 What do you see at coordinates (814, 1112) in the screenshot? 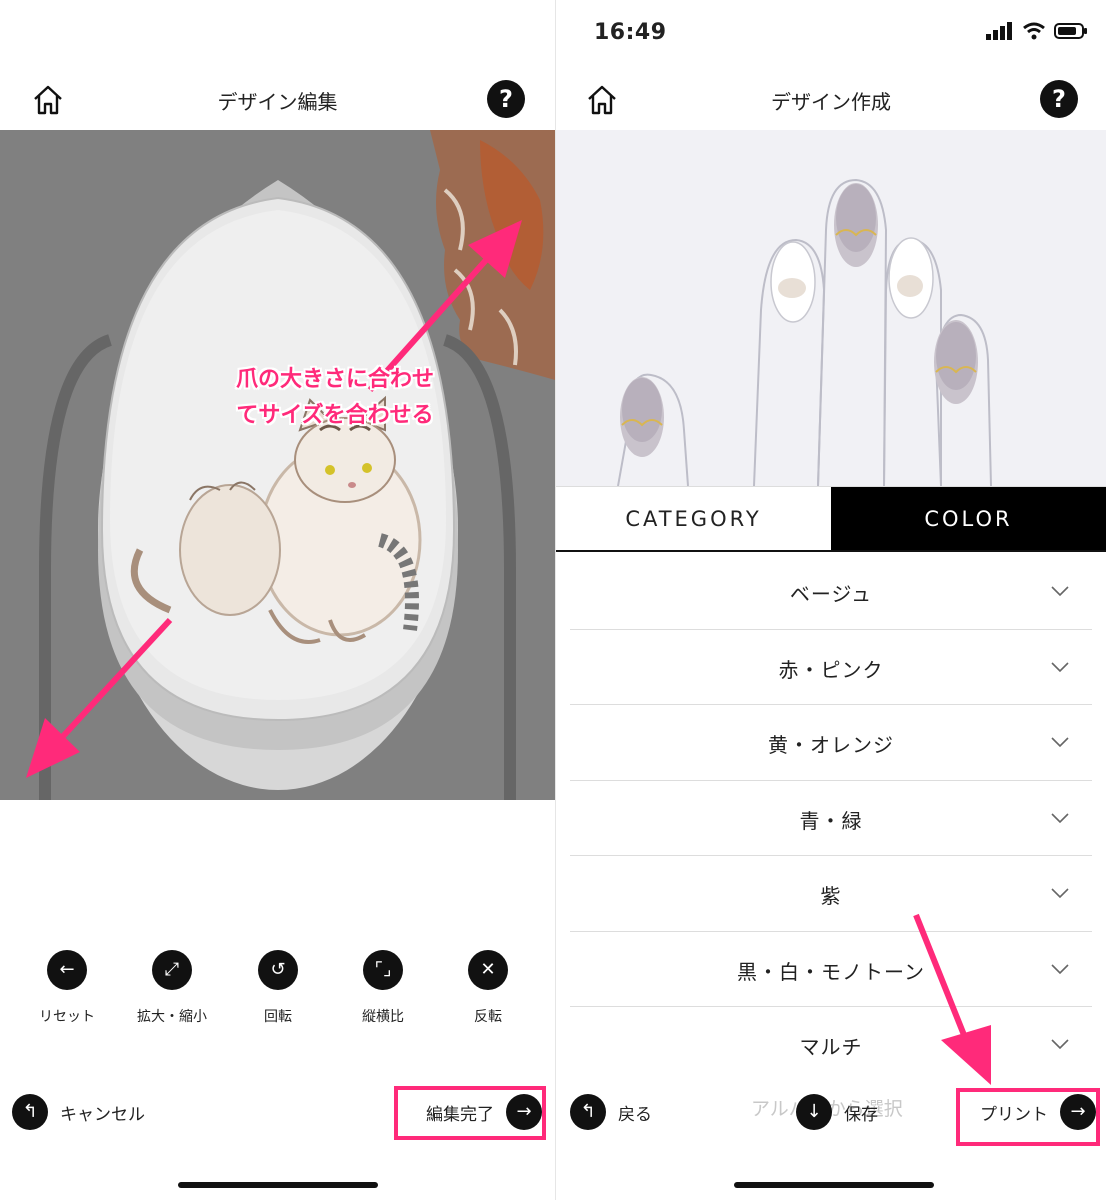
I see `download-icon: ↓` at bounding box center [814, 1112].